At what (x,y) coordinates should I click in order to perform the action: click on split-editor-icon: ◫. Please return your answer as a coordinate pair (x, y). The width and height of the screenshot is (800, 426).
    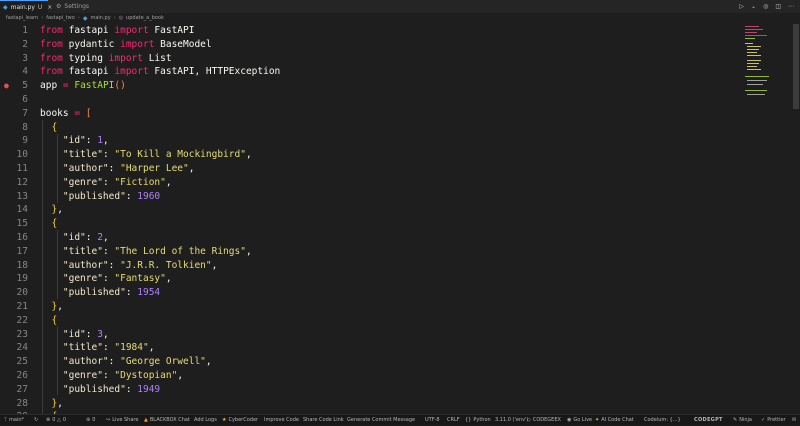
    Looking at the image, I should click on (778, 6).